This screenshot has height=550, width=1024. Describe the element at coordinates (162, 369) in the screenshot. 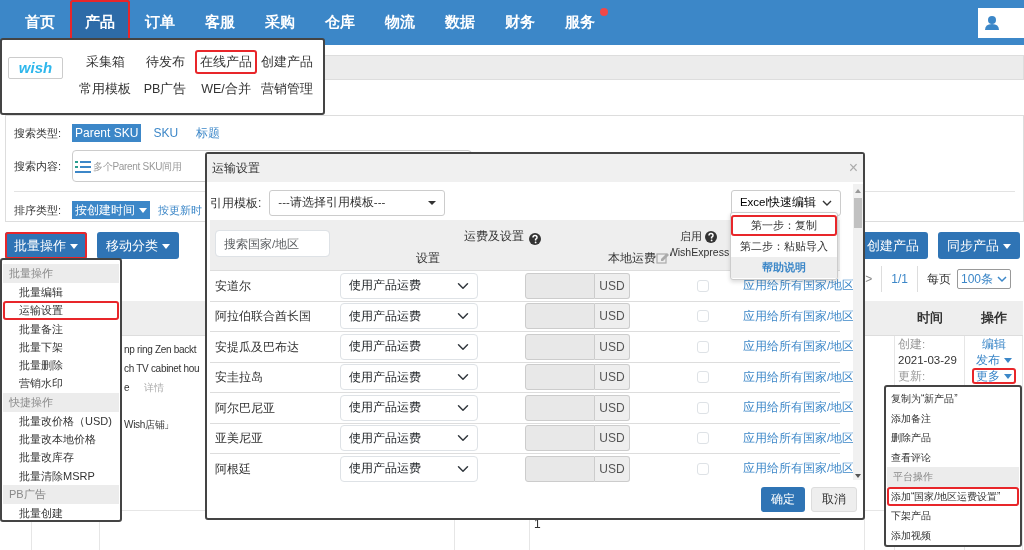

I see `product-title: ch TV cabinet hou` at that location.